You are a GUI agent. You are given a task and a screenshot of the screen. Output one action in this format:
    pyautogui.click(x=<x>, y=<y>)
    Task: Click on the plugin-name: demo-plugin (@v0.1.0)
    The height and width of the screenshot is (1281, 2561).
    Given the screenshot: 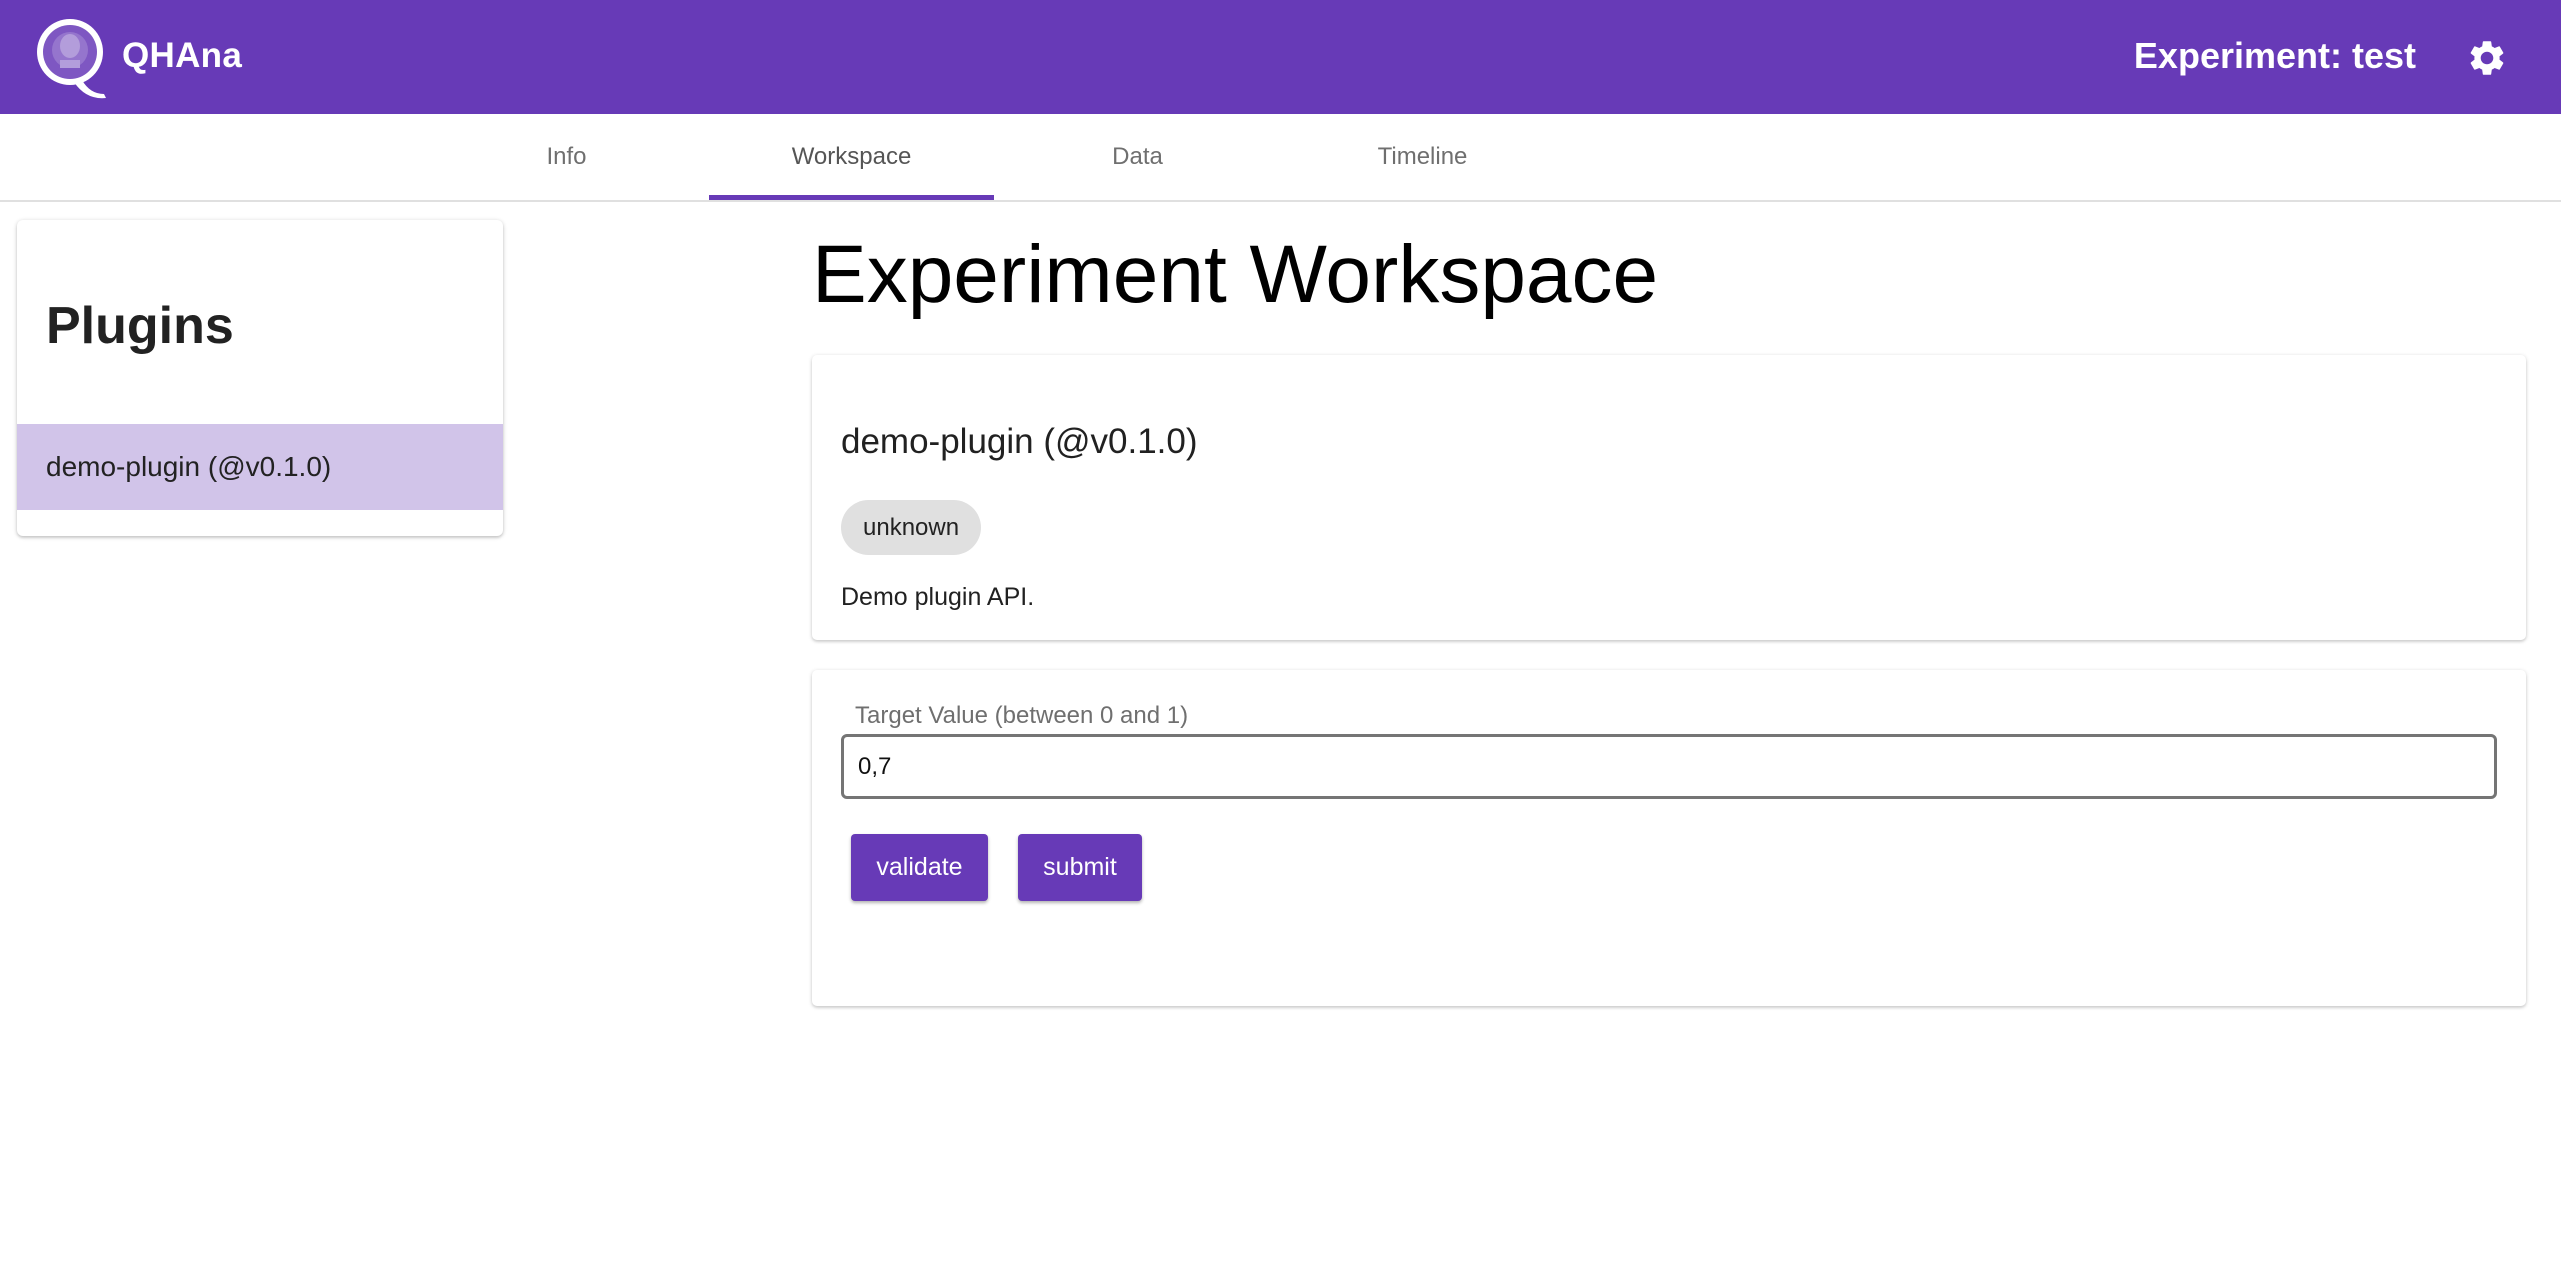 What is the action you would take?
    pyautogui.click(x=1019, y=441)
    